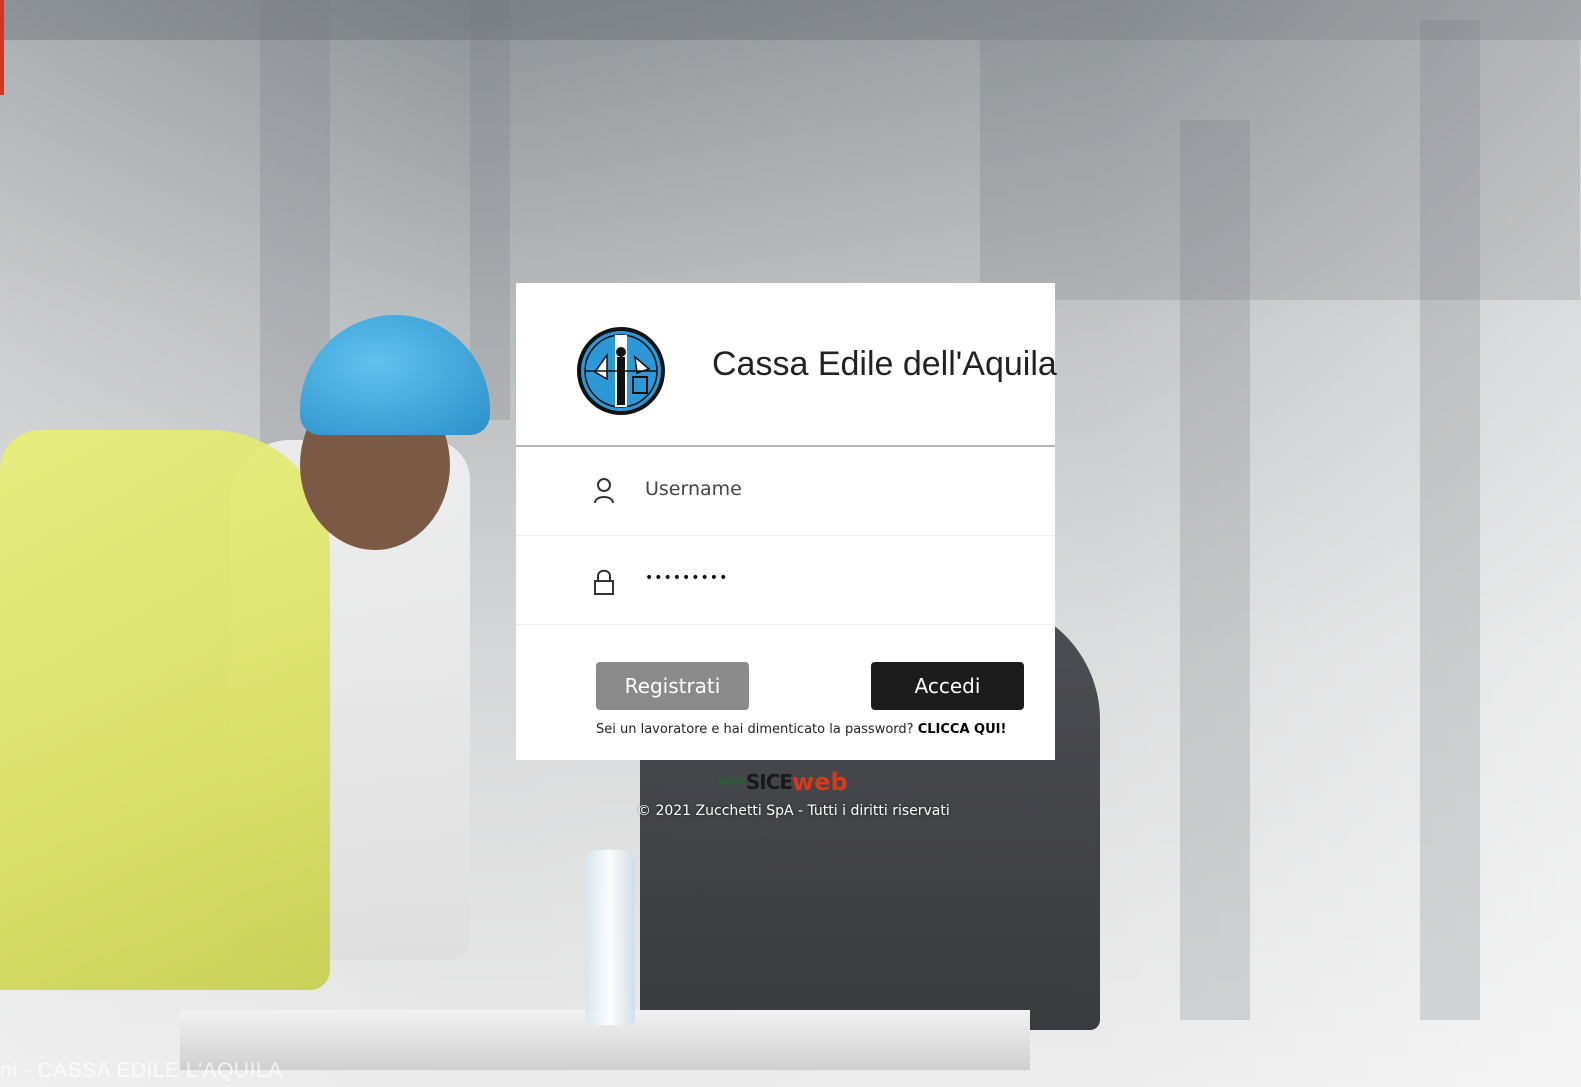 The width and height of the screenshot is (1581, 1087). I want to click on password-field-row, so click(785, 580).